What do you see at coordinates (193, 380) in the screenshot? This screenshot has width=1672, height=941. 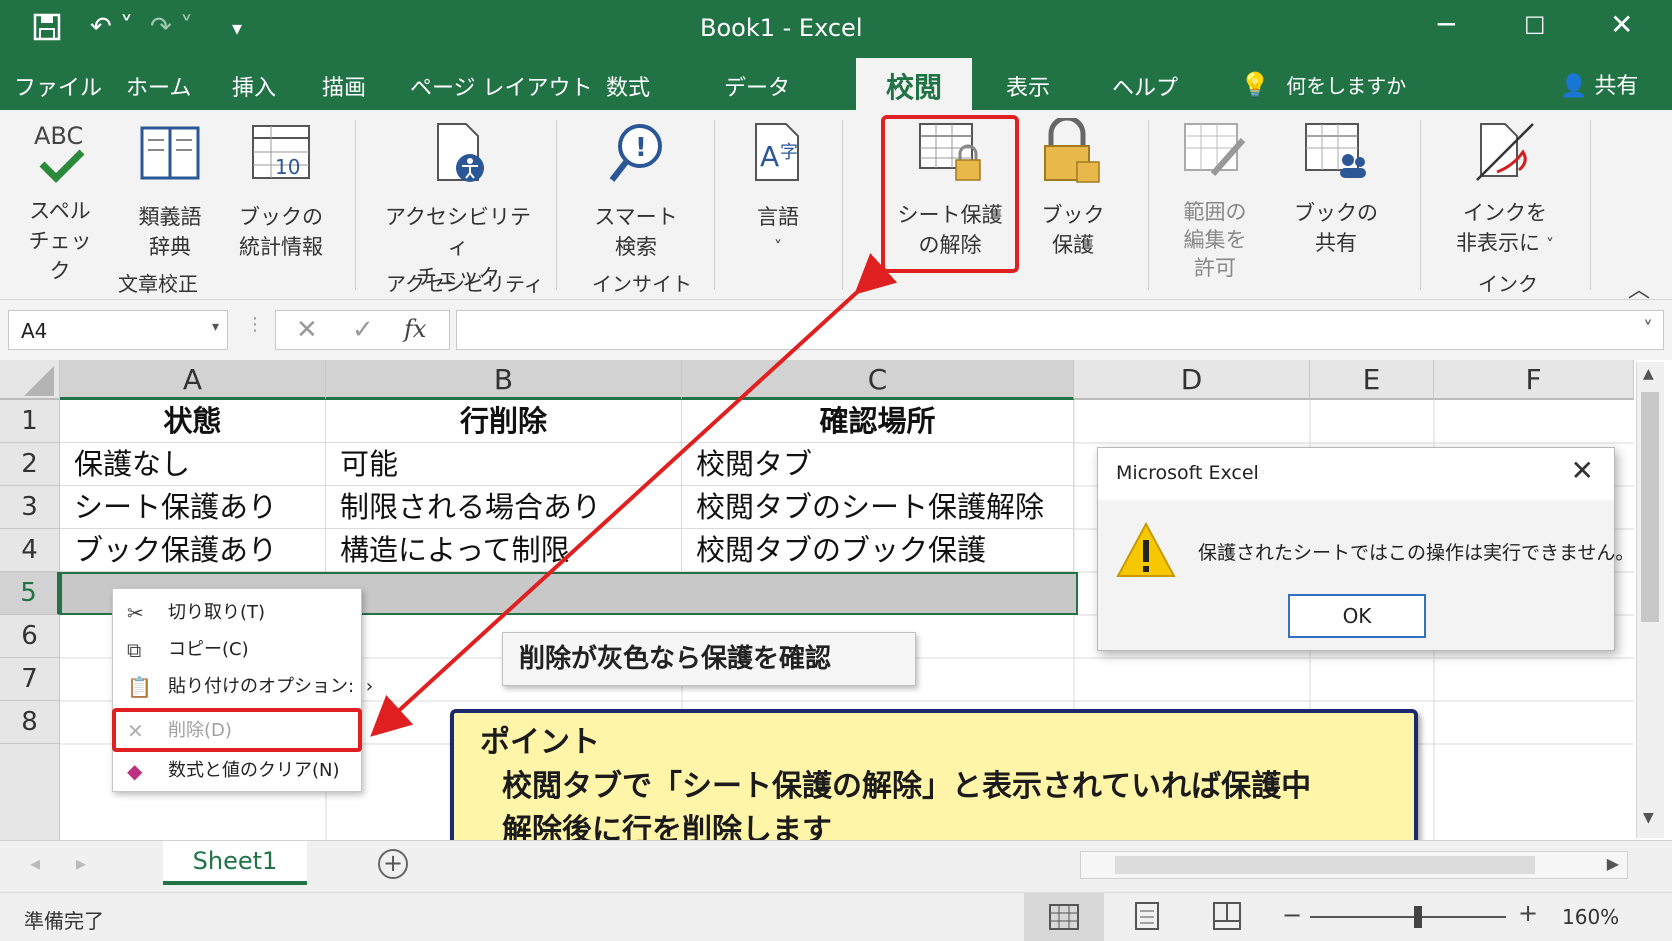 I see `column-header-a: A` at bounding box center [193, 380].